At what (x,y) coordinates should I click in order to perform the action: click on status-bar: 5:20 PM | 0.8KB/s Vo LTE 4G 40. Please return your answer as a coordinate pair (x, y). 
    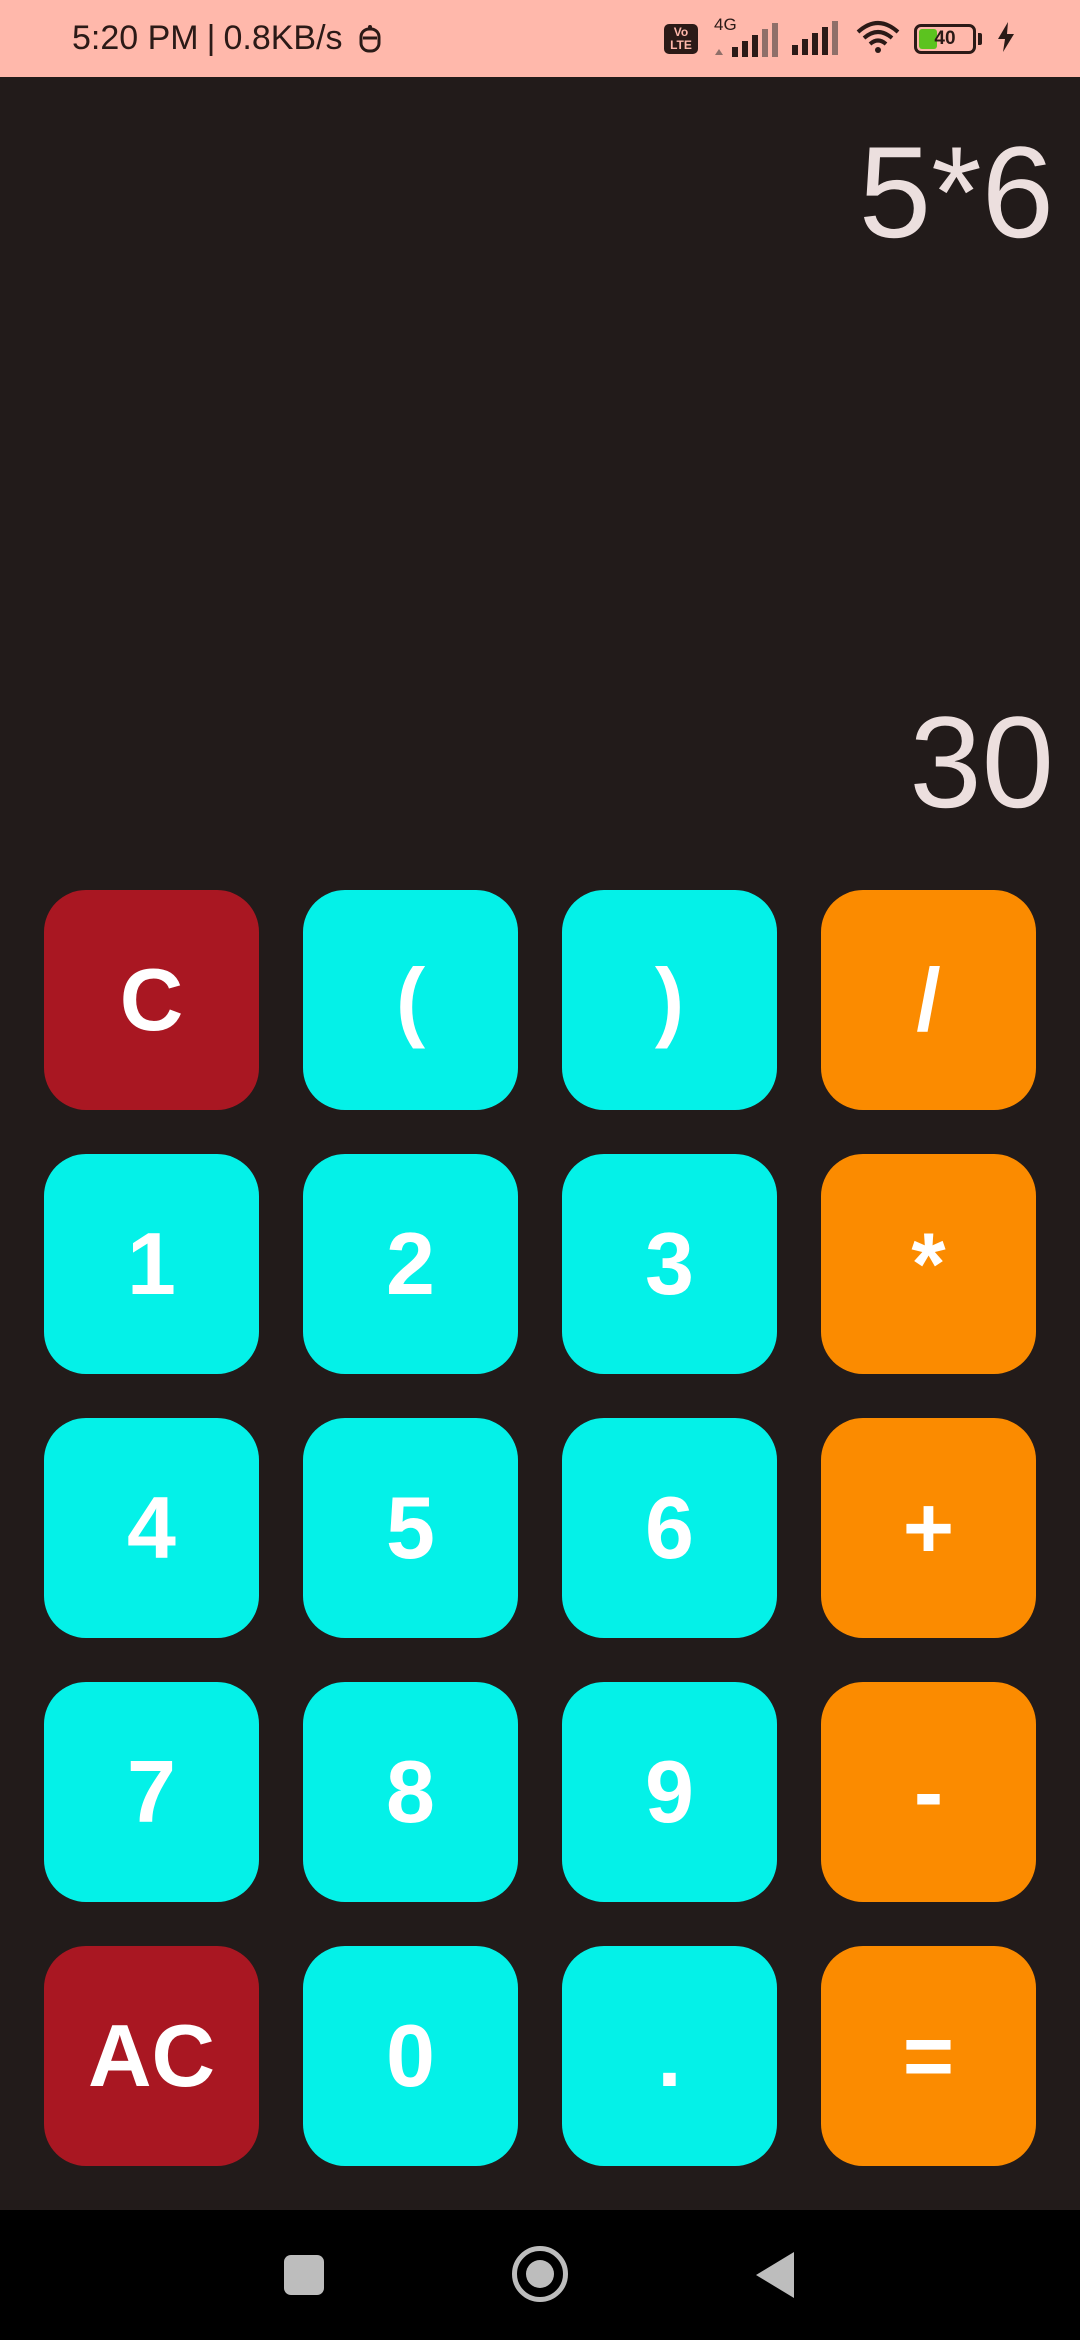
    Looking at the image, I should click on (540, 38).